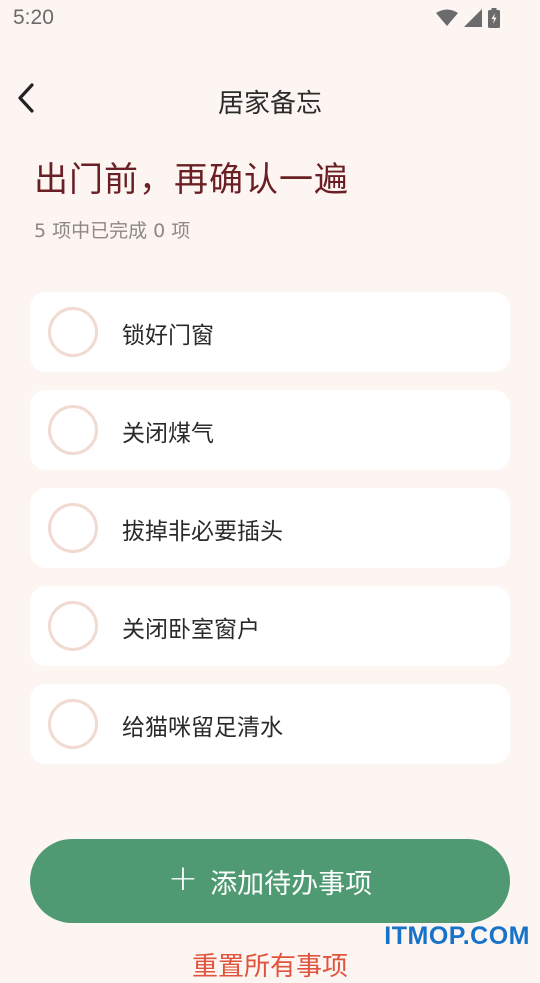 This screenshot has height=983, width=540. I want to click on task-label: 锁好门窗, so click(168, 336).